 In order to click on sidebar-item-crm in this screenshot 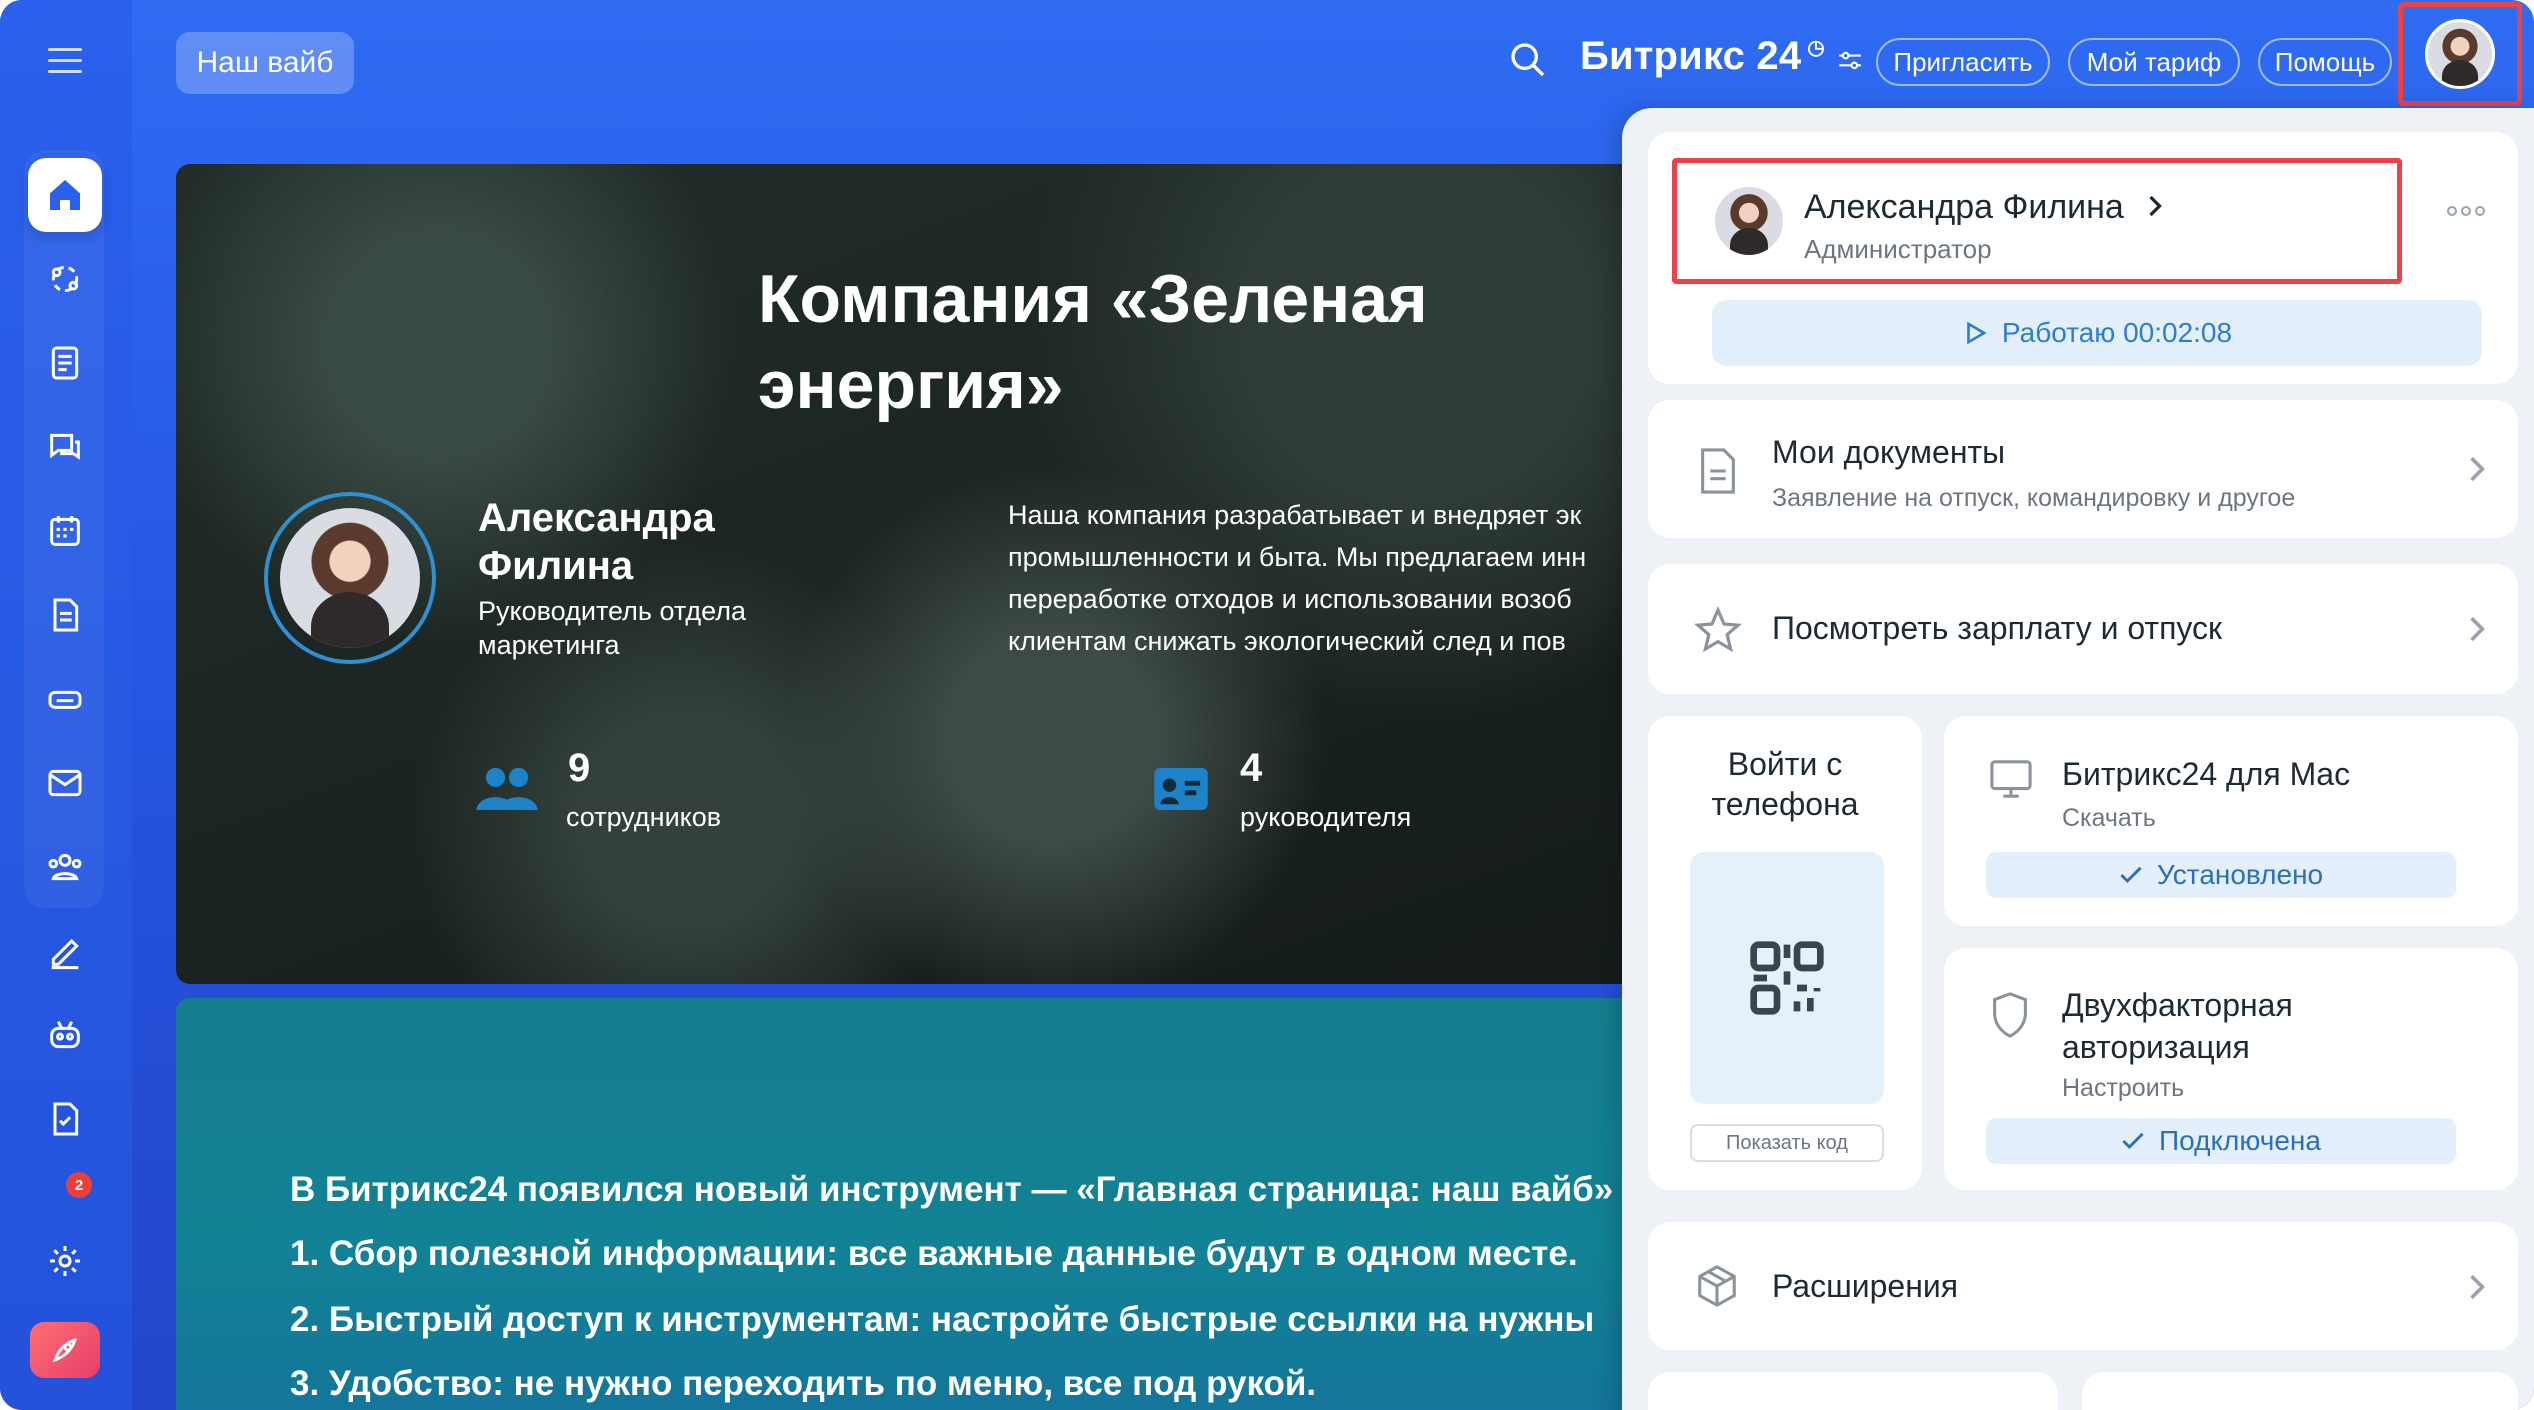, I will do `click(65, 279)`.